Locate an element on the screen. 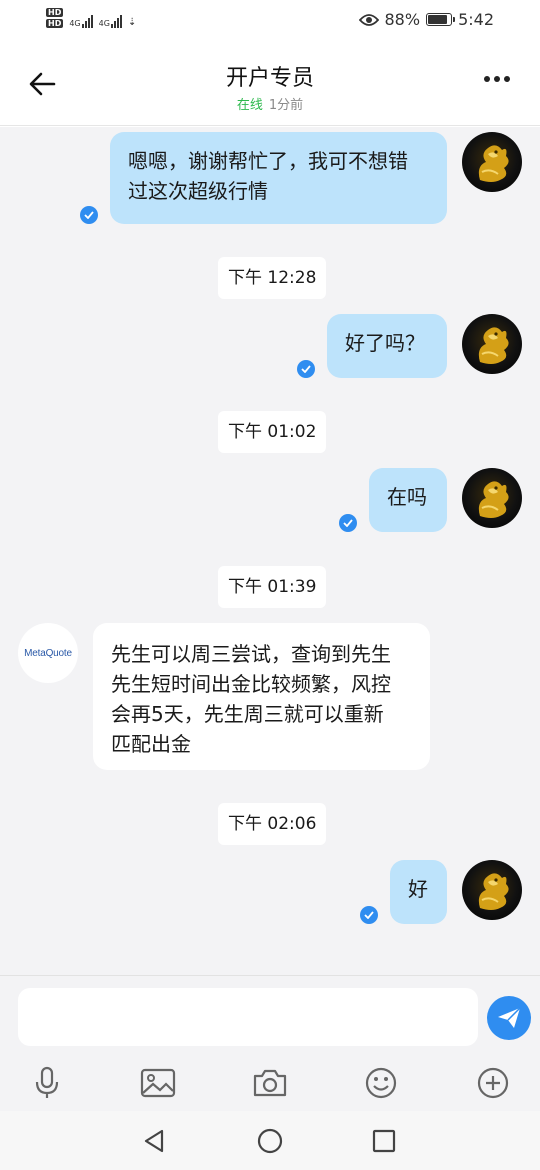  more-dots-icon is located at coordinates (487, 79).